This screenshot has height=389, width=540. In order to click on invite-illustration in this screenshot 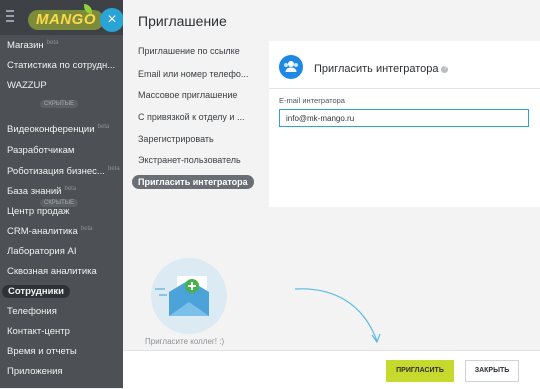, I will do `click(189, 296)`.